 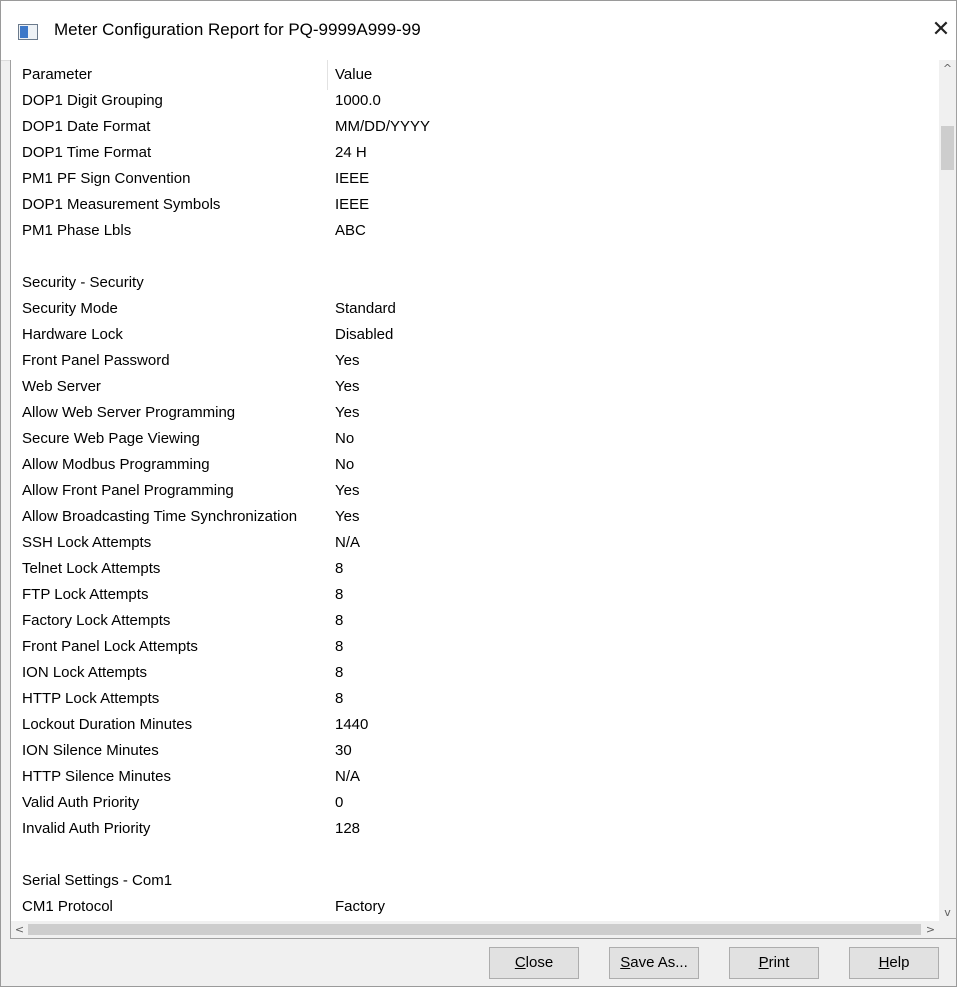 I want to click on table-row: Telnet Lock Attempts 8, so click(x=475, y=569).